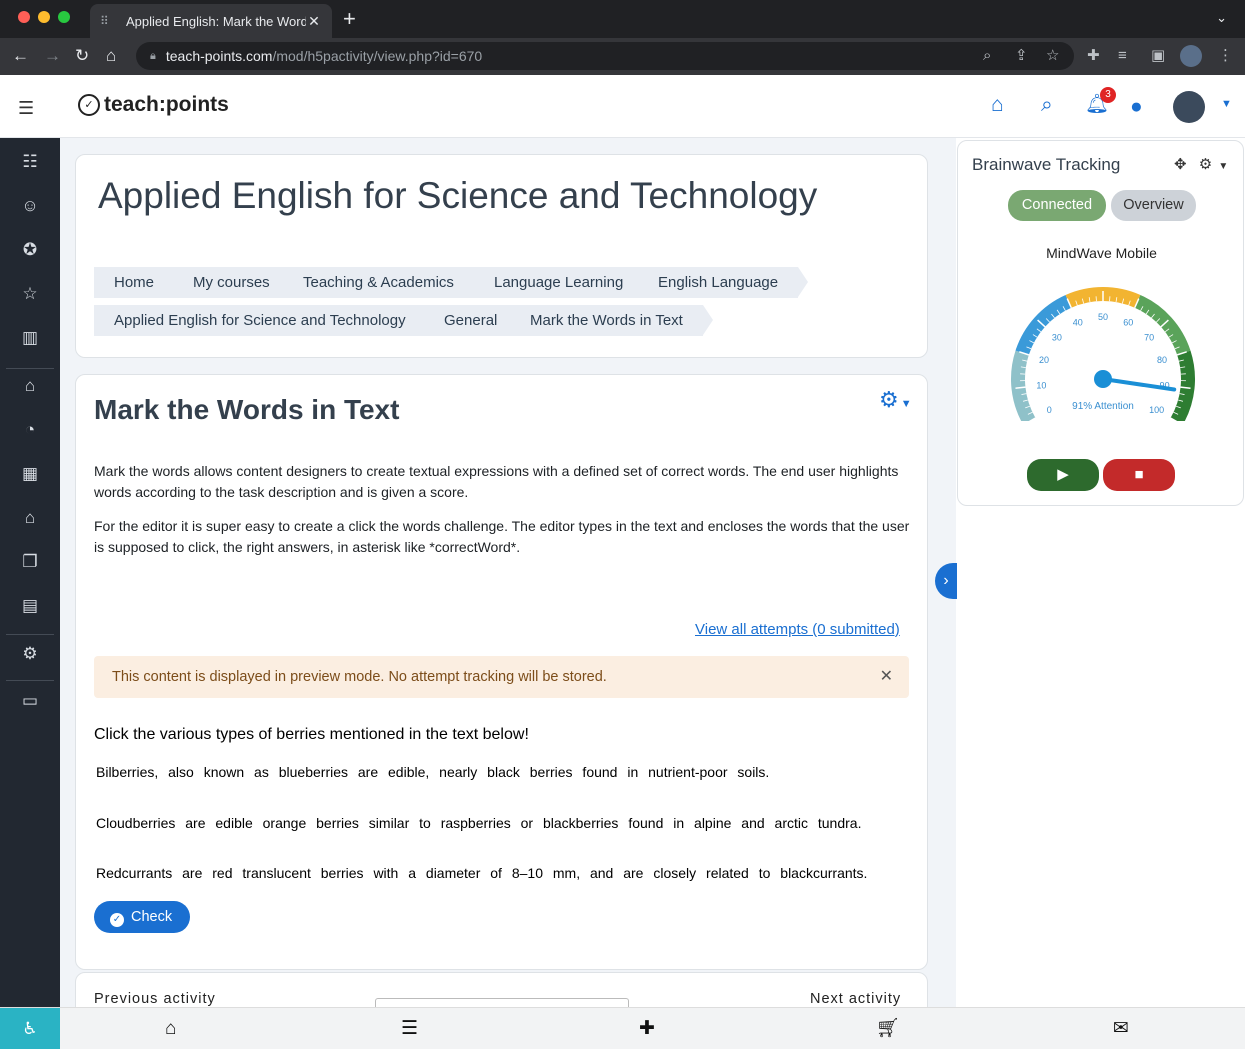 The height and width of the screenshot is (1049, 1245). What do you see at coordinates (235, 282) in the screenshot?
I see `breadcrumb-my-courses: My courses` at bounding box center [235, 282].